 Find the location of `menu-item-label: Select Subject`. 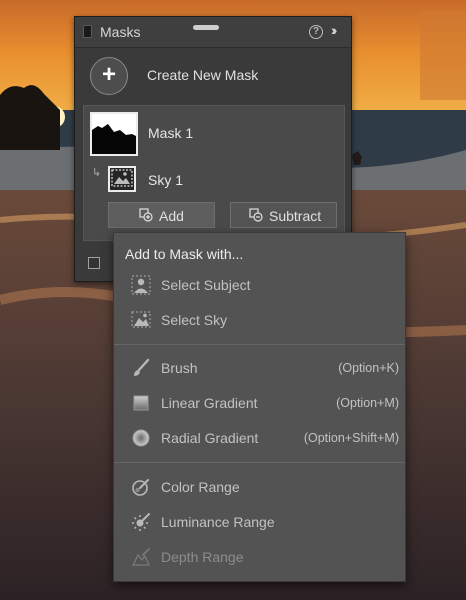

menu-item-label: Select Subject is located at coordinates (206, 285).